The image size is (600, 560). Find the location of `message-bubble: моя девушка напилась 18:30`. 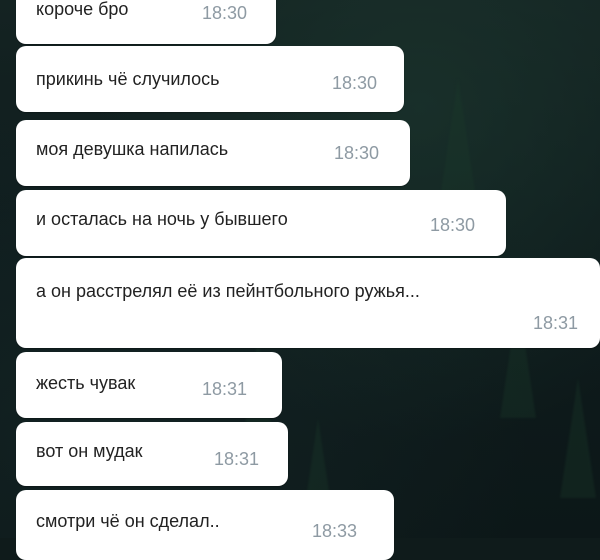

message-bubble: моя девушка напилась 18:30 is located at coordinates (213, 153).